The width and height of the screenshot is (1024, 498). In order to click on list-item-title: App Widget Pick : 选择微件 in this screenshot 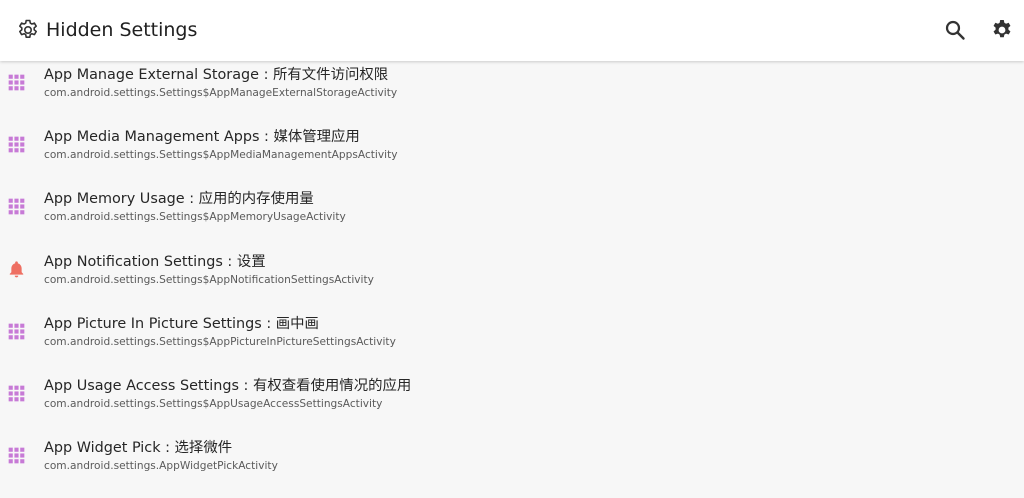, I will do `click(138, 448)`.